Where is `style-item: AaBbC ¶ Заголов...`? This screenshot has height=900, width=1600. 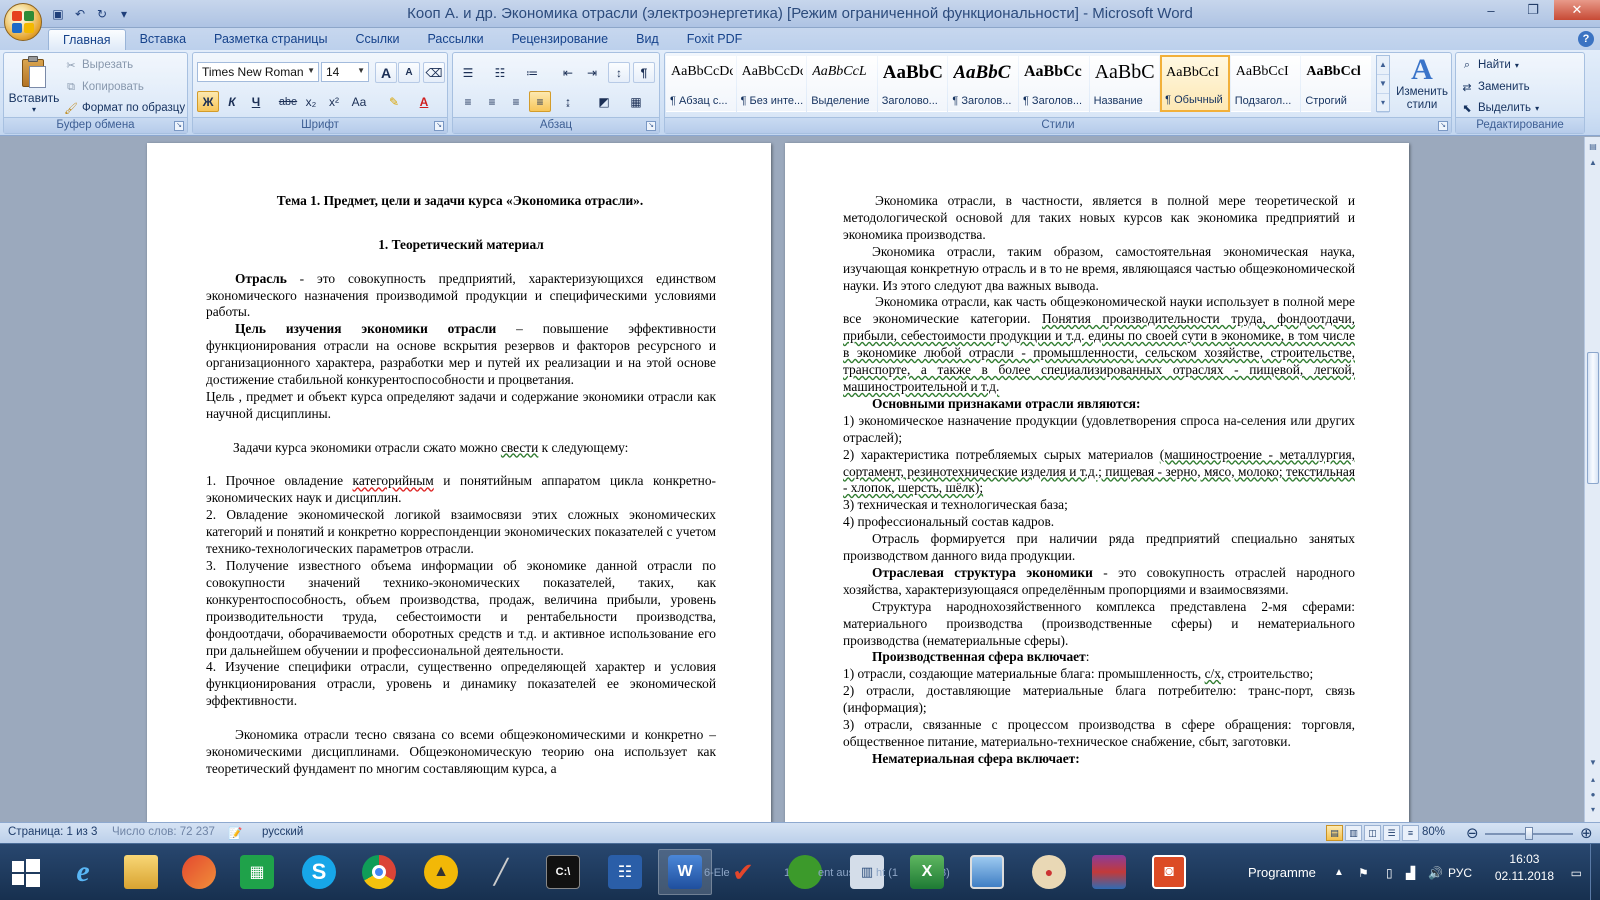
style-item: AaBbC ¶ Заголов... is located at coordinates (983, 83).